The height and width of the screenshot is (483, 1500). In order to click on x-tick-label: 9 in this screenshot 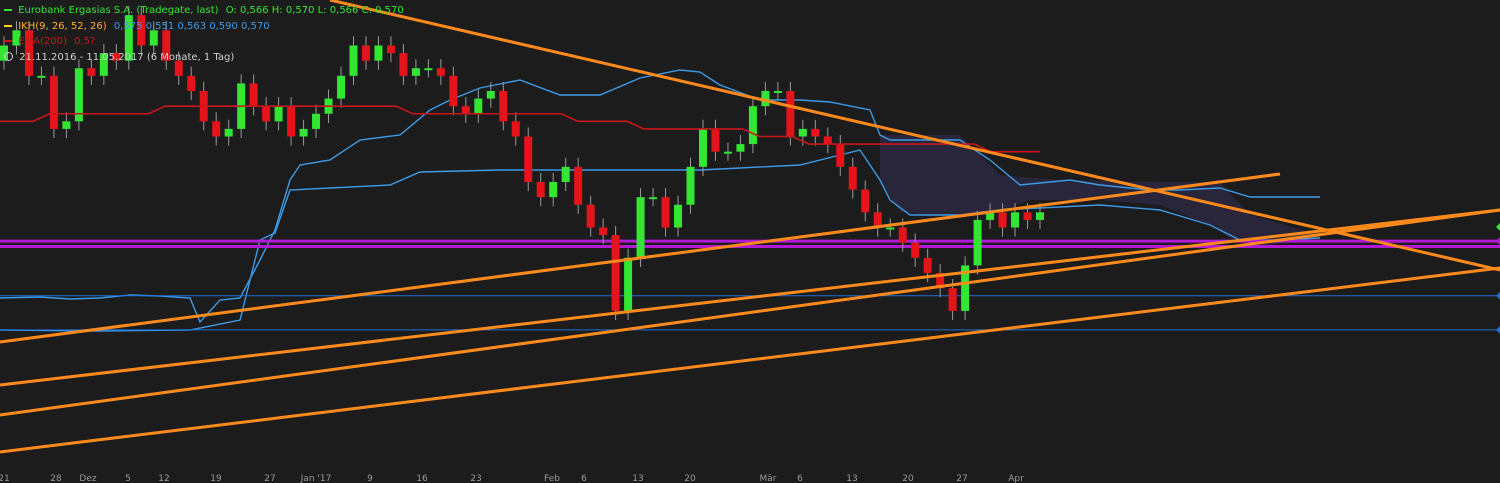, I will do `click(370, 478)`.